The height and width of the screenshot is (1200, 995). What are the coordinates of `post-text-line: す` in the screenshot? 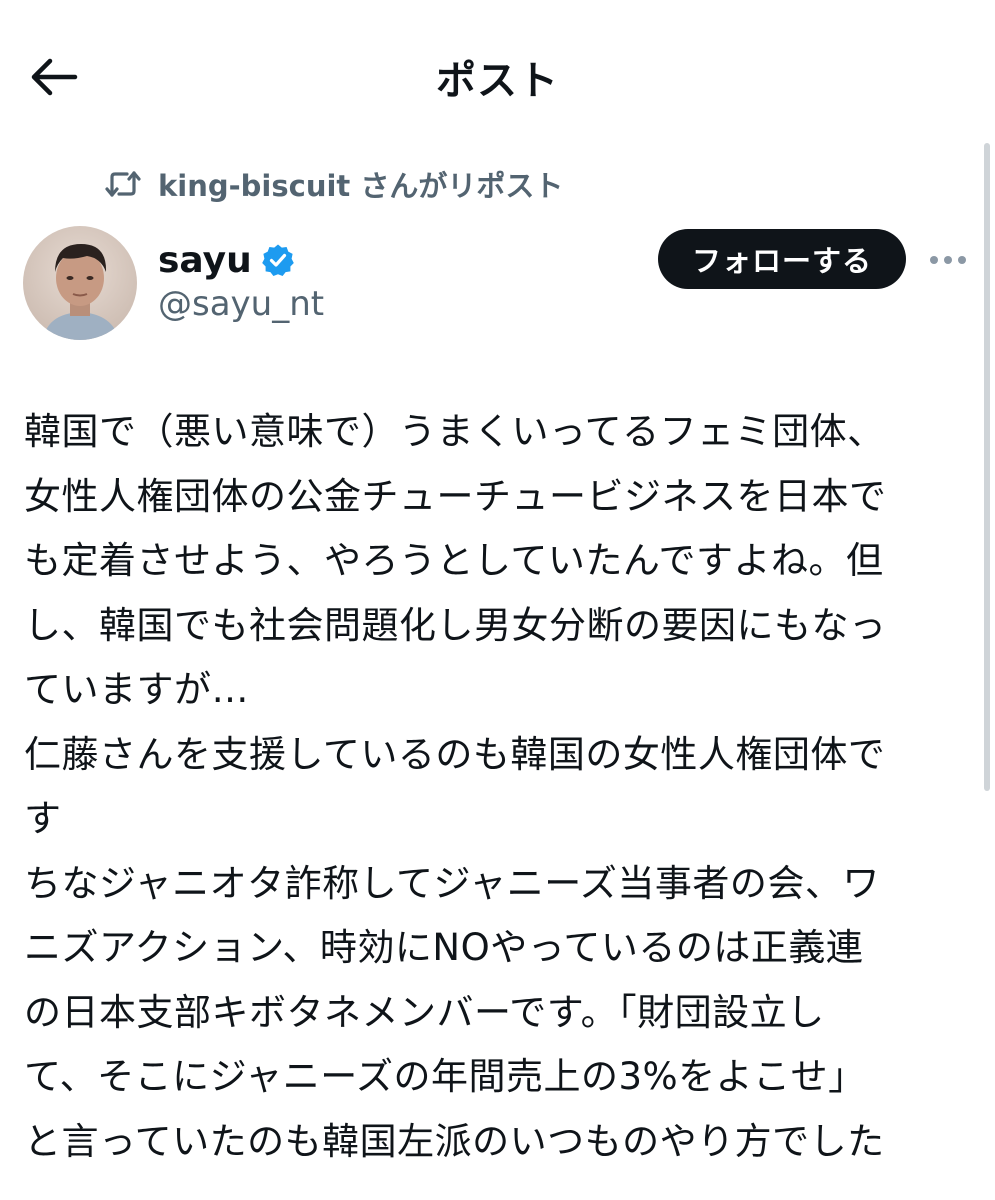 It's located at (43, 818).